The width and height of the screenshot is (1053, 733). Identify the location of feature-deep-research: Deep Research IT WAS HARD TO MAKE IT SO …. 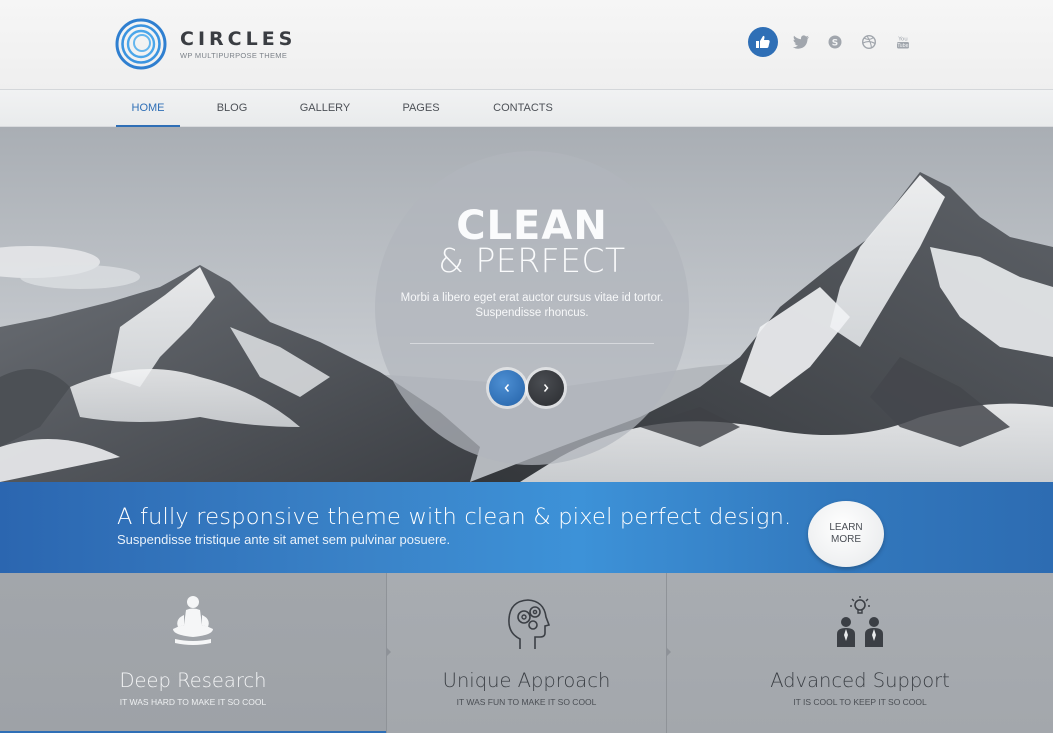
(193, 653).